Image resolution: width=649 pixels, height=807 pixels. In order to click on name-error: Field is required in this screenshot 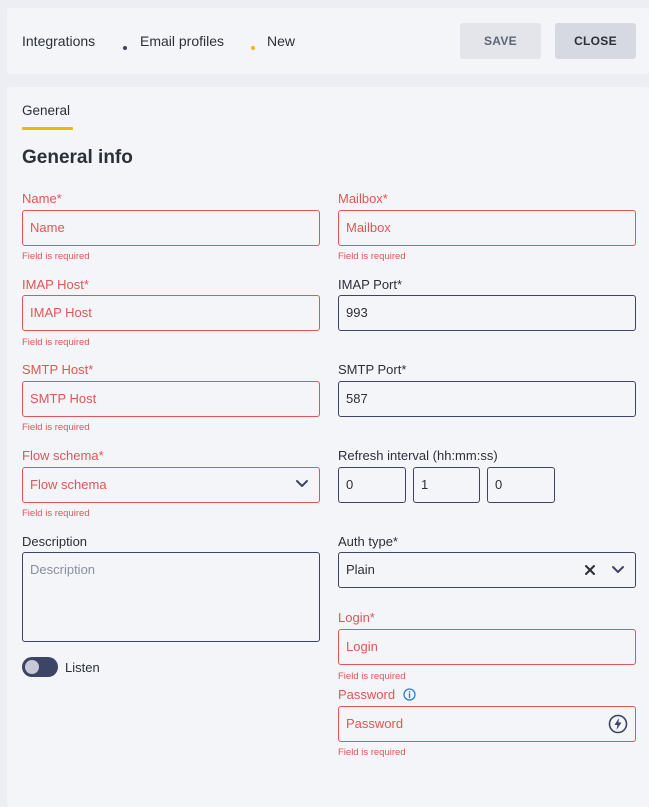, I will do `click(56, 256)`.